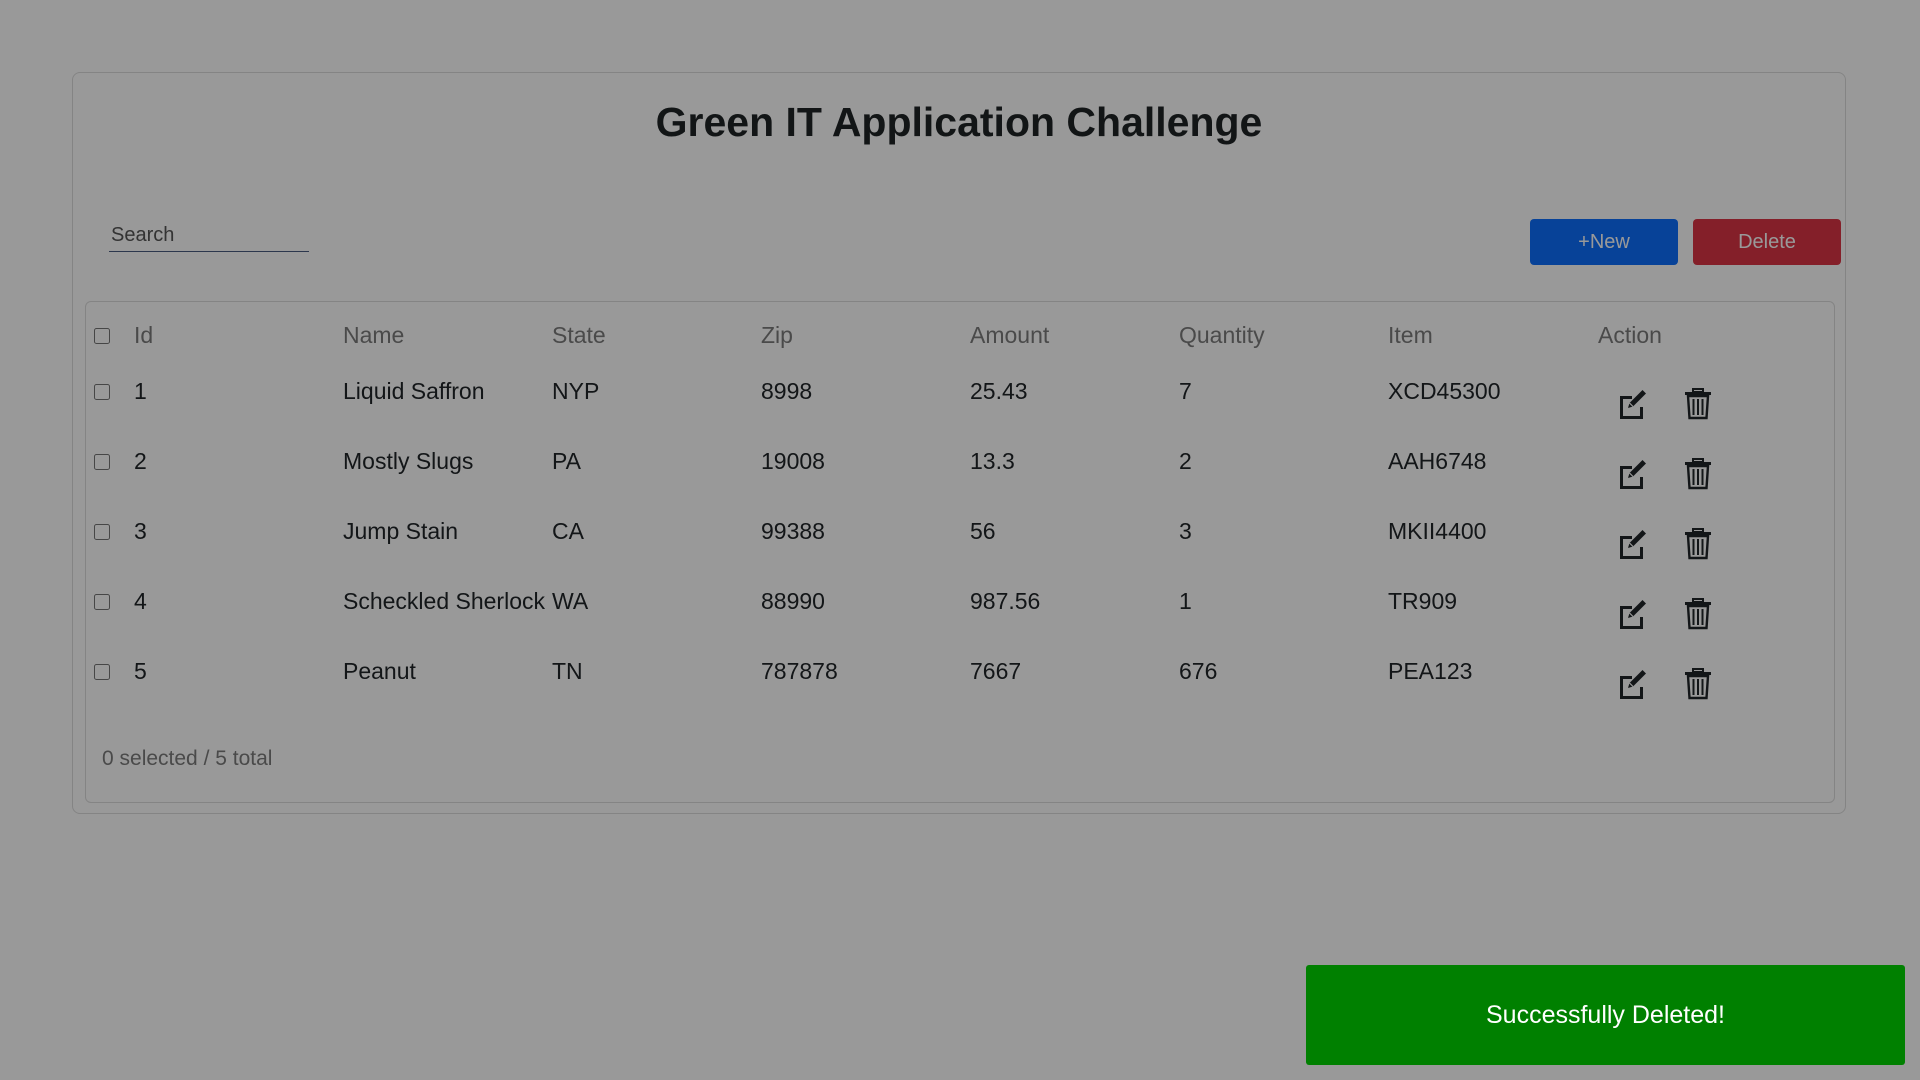 This screenshot has width=1920, height=1080. I want to click on toast-notification: Successfully Deleted!, so click(1605, 1015).